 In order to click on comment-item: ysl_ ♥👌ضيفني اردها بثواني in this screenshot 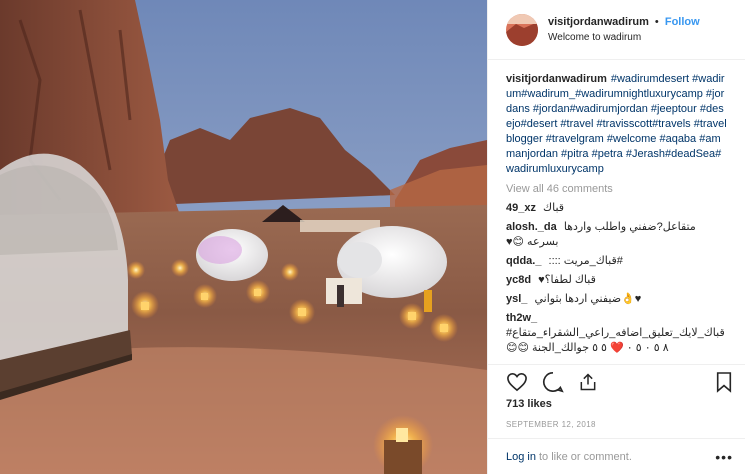, I will do `click(616, 299)`.